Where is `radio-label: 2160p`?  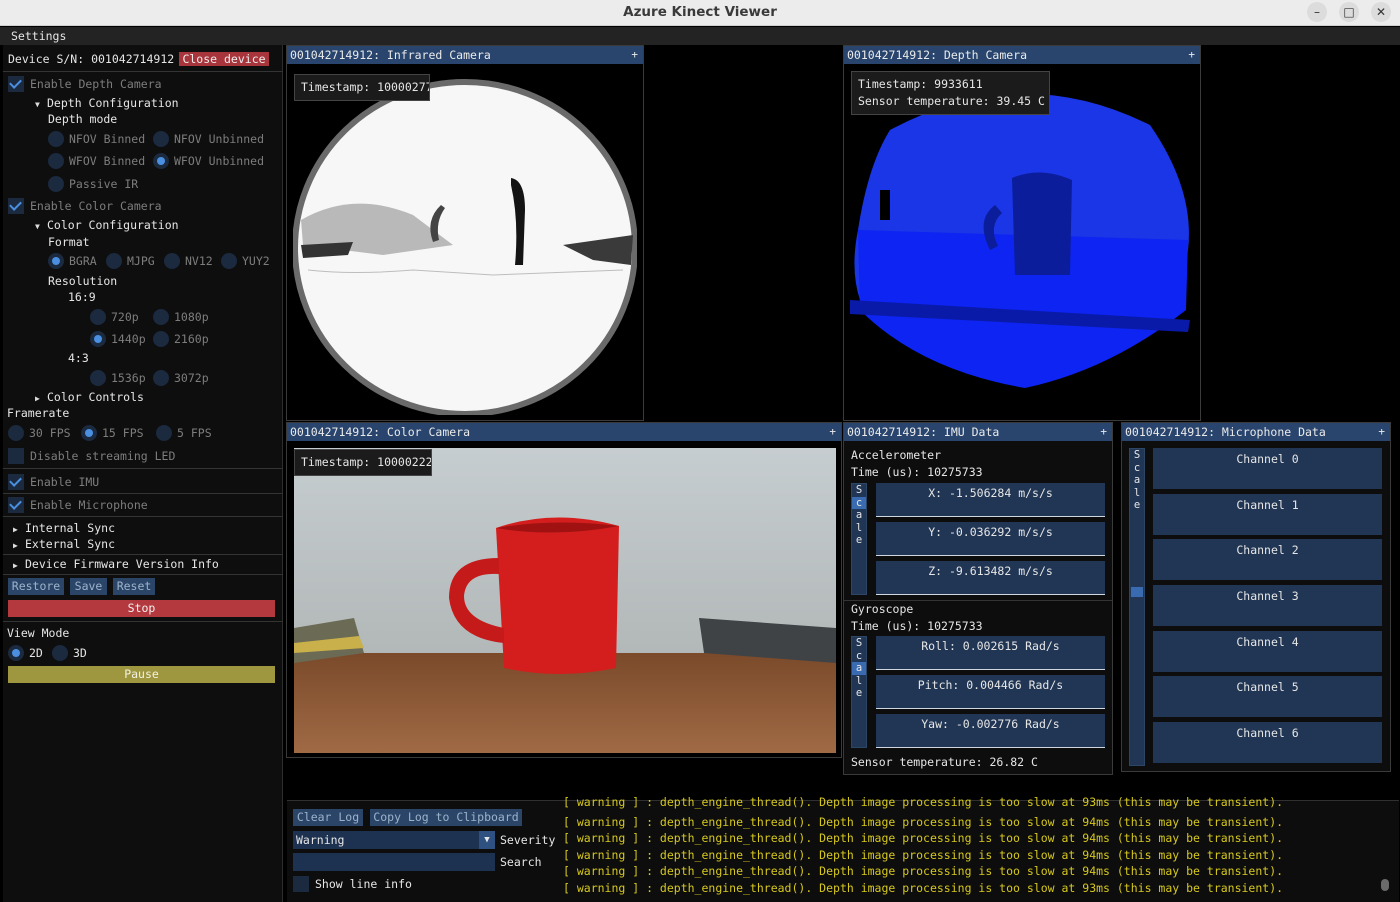 radio-label: 2160p is located at coordinates (191, 339).